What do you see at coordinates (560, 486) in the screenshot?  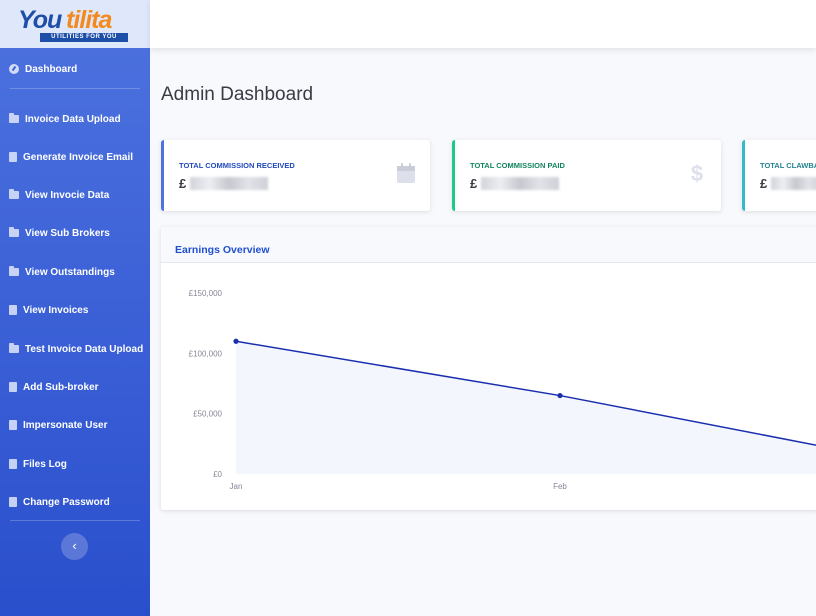 I see `x-tick-label: Feb` at bounding box center [560, 486].